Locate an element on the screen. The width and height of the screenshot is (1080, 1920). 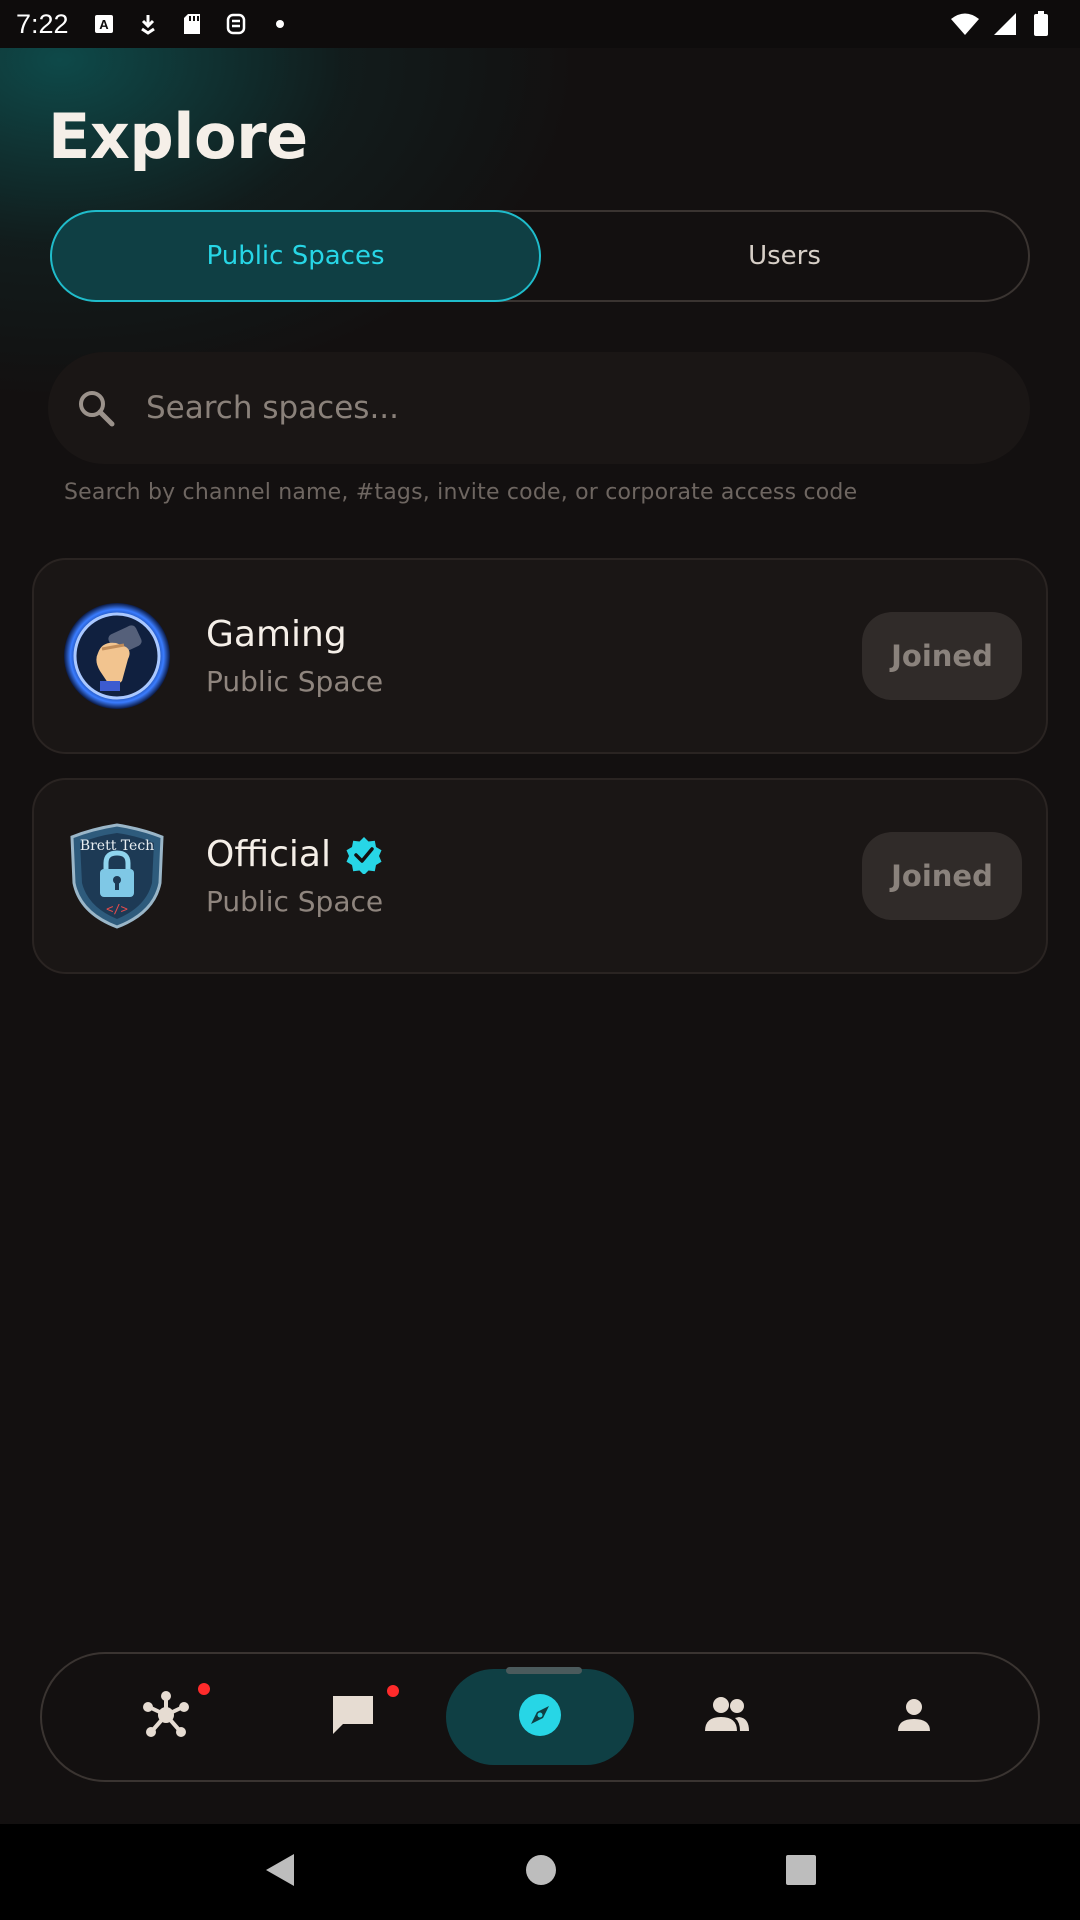
people-icon is located at coordinates (727, 1717).